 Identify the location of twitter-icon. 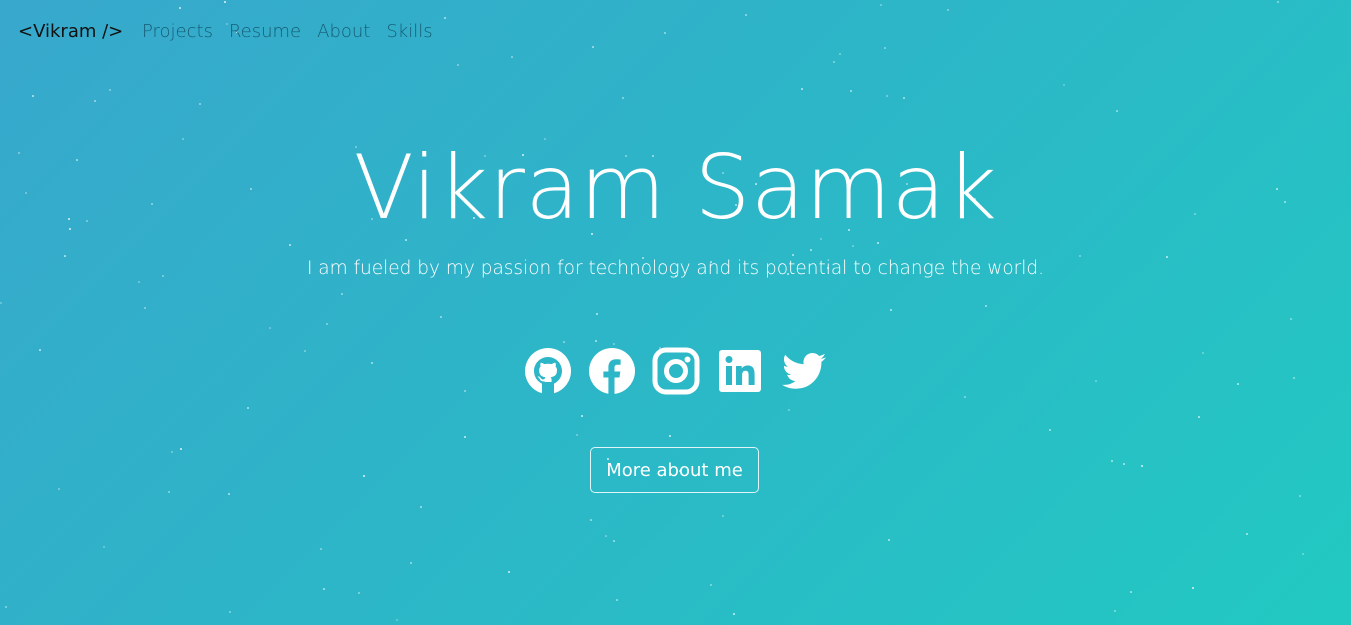
(803, 371).